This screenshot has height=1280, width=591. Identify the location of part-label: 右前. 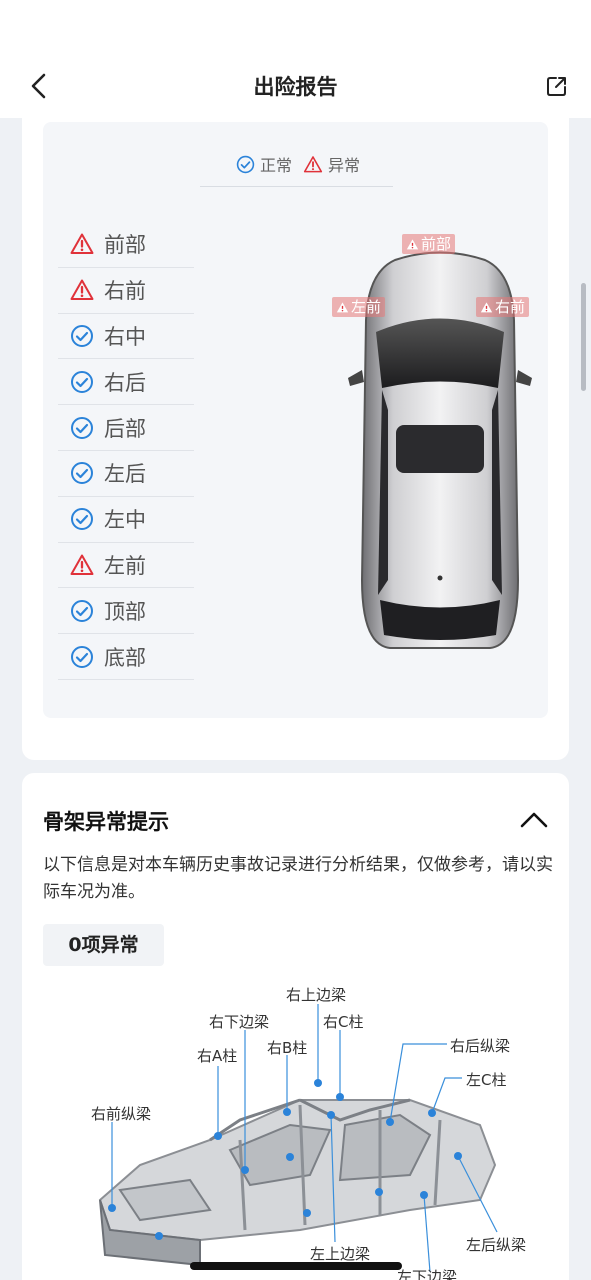
(125, 291).